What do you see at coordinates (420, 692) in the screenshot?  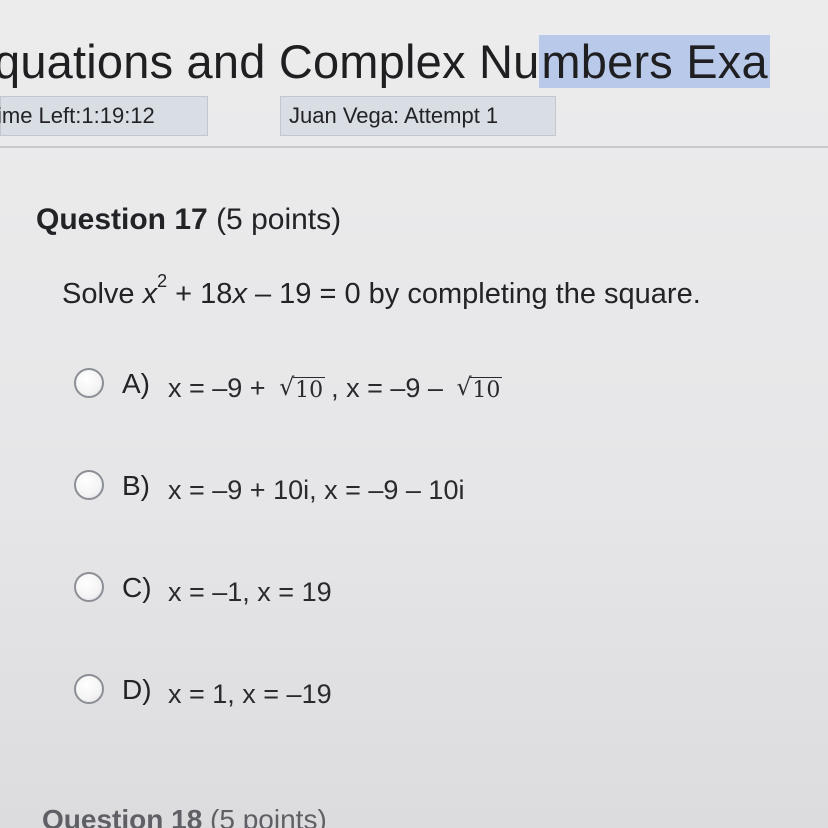 I see `answer-option-d: D) x = 1, x = –19` at bounding box center [420, 692].